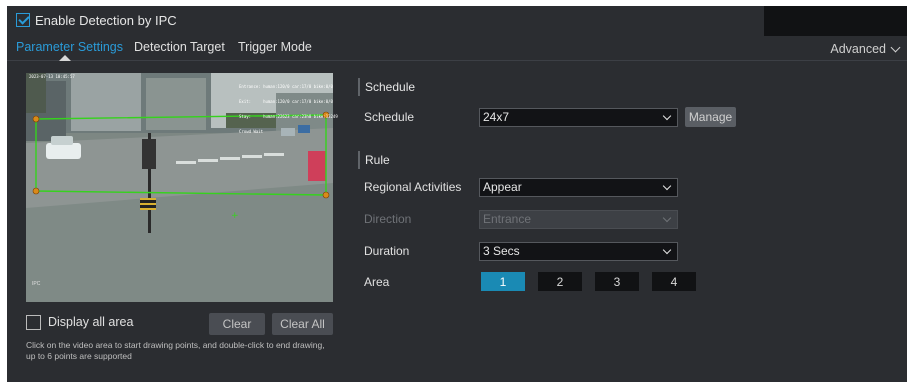 The height and width of the screenshot is (385, 907). What do you see at coordinates (413, 187) in the screenshot?
I see `regional-activities-label: Regional Activities` at bounding box center [413, 187].